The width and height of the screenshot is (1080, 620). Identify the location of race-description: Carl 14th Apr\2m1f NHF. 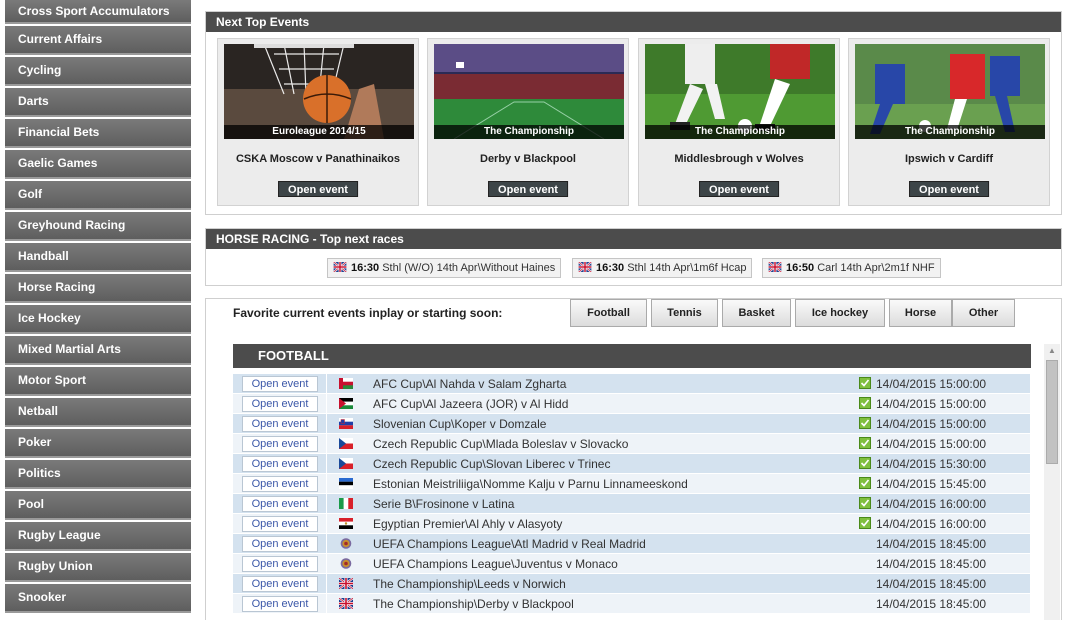
(876, 268).